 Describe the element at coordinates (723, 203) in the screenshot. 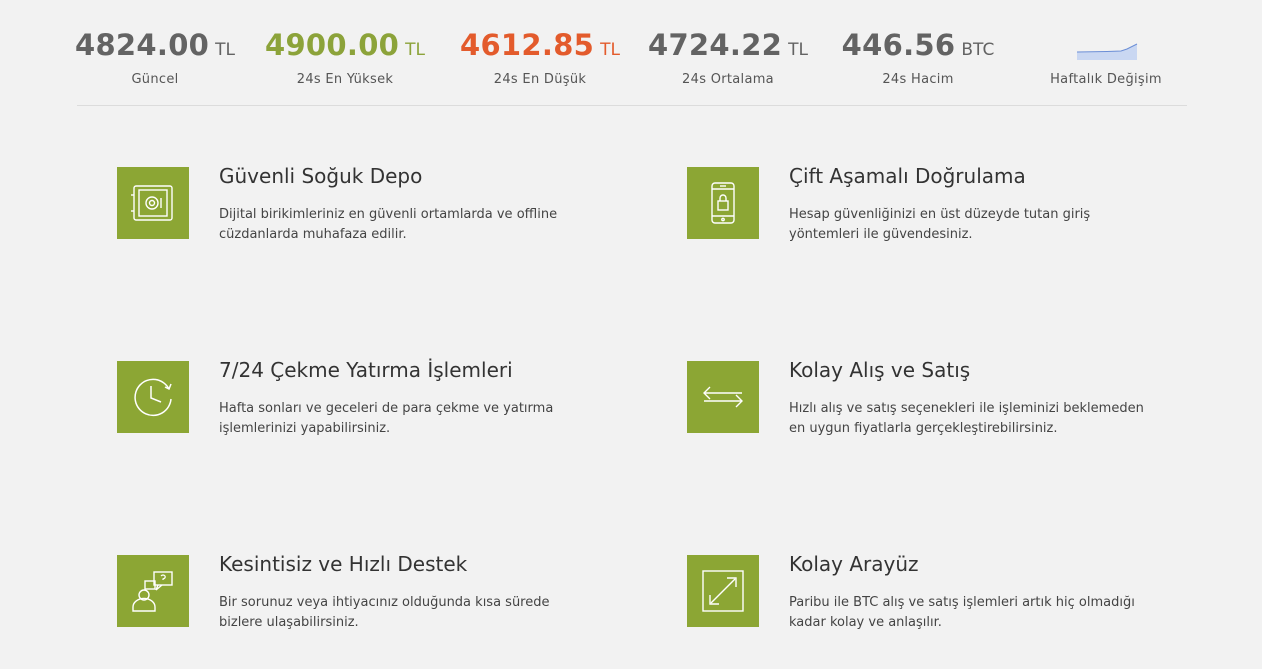

I see `phone-lock-icon` at that location.